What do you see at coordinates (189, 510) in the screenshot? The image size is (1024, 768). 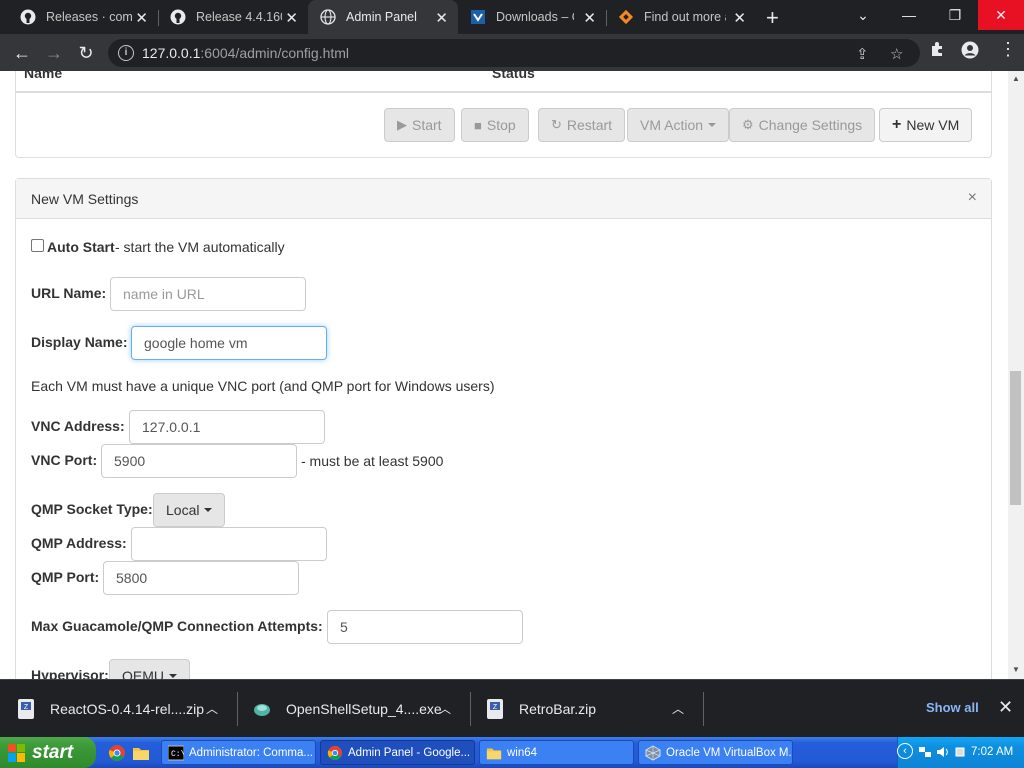 I see `qmp-socket-type-dropdown: Local` at bounding box center [189, 510].